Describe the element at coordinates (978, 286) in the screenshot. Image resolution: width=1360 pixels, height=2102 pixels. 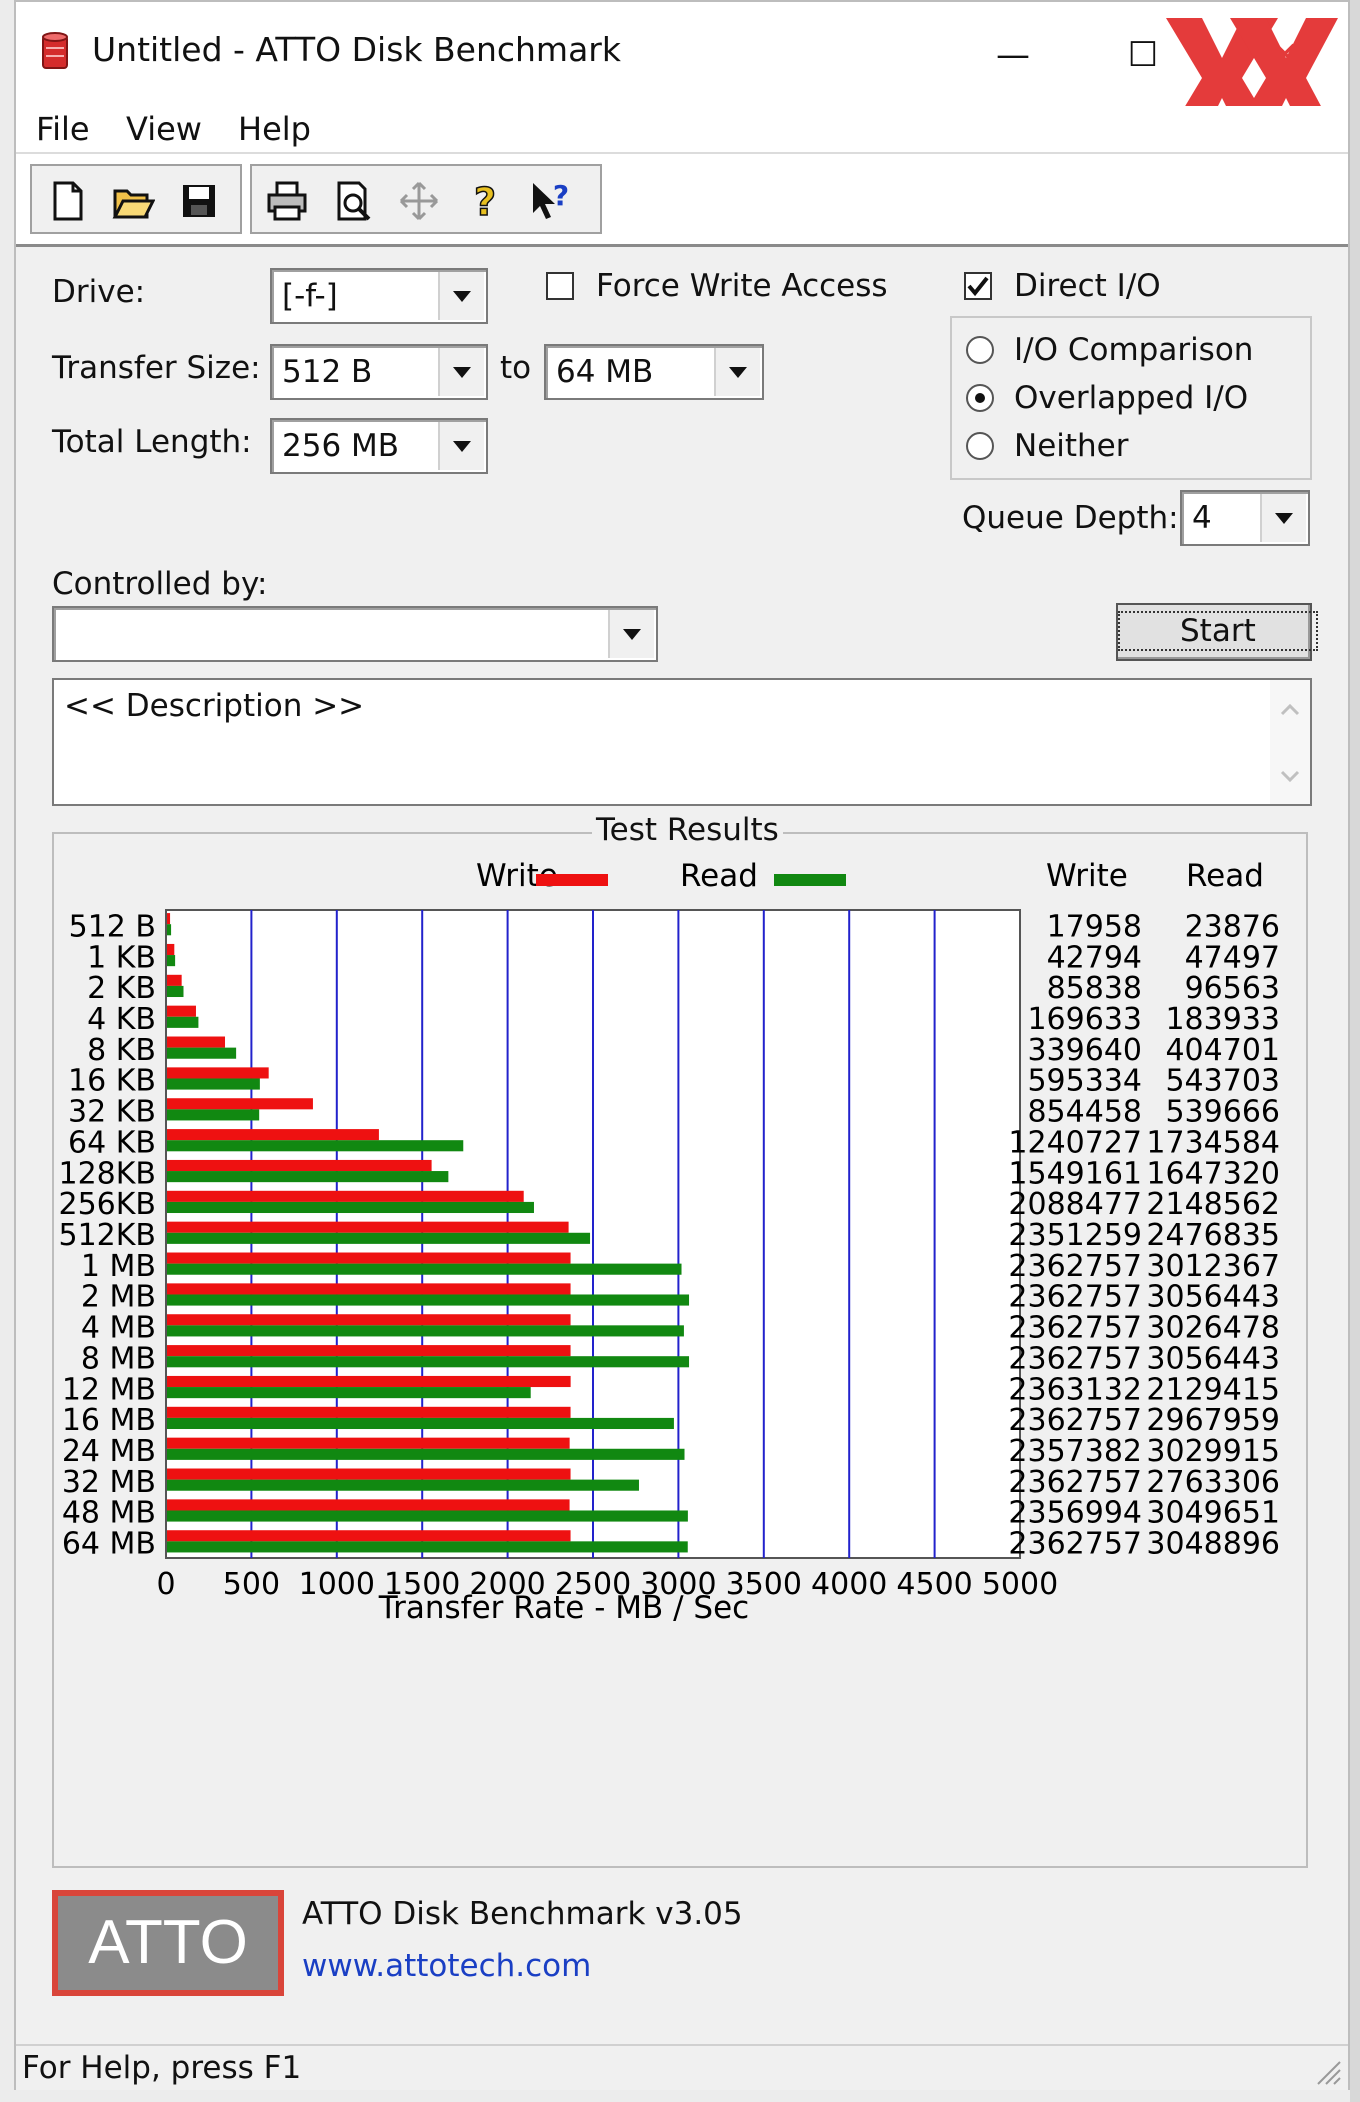
I see `direct-io-checkbox` at that location.